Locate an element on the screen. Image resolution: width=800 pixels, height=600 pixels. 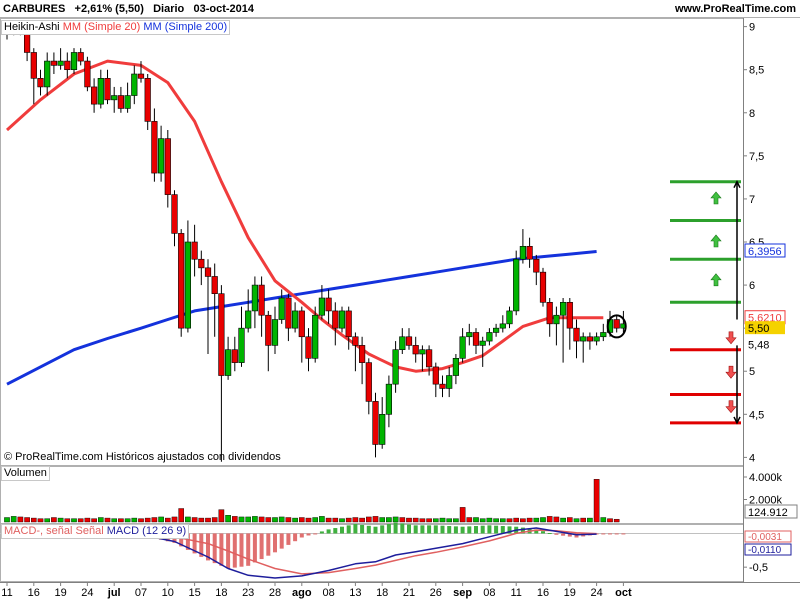
legend-signal: Señal is located at coordinates (89, 531).